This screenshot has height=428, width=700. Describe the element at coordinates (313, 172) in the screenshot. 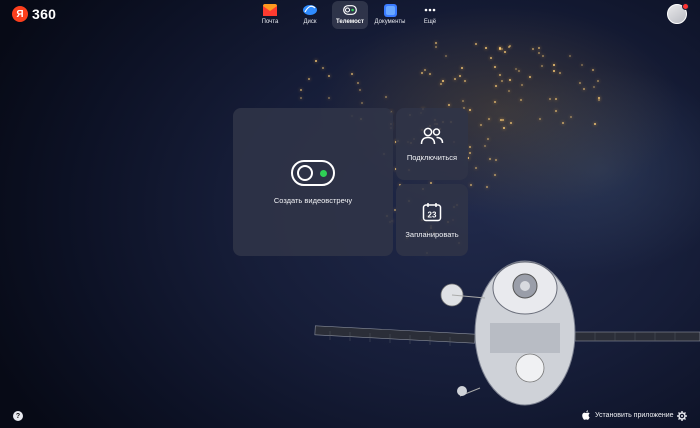

I see `camera-toggle-icon` at that location.